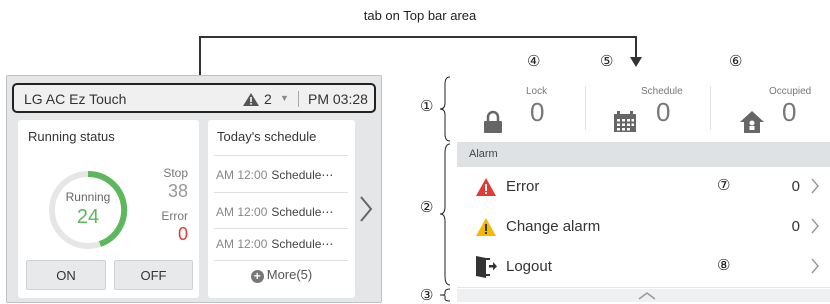 This screenshot has width=830, height=304. Describe the element at coordinates (483, 154) in the screenshot. I see `alarm-header-label: Alarm` at that location.